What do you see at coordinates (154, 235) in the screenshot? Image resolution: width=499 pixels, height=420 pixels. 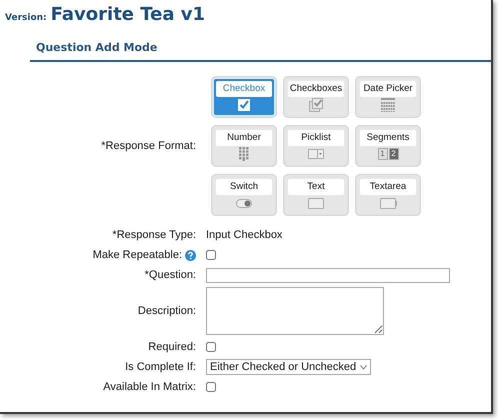 I see `field-label: *Response Type:` at bounding box center [154, 235].